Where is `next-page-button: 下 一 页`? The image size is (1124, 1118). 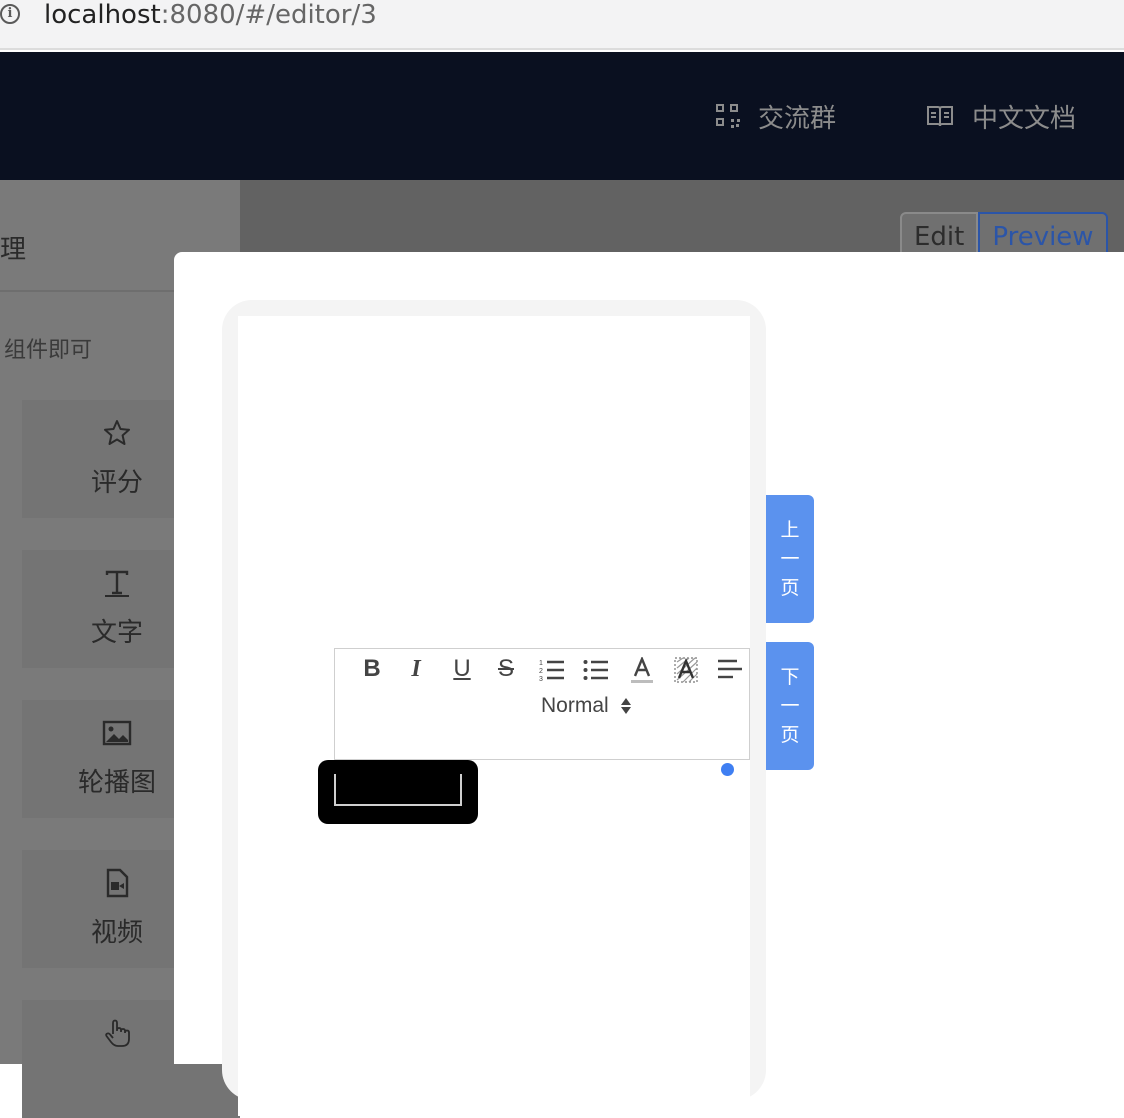
next-page-button: 下 一 页 is located at coordinates (790, 706).